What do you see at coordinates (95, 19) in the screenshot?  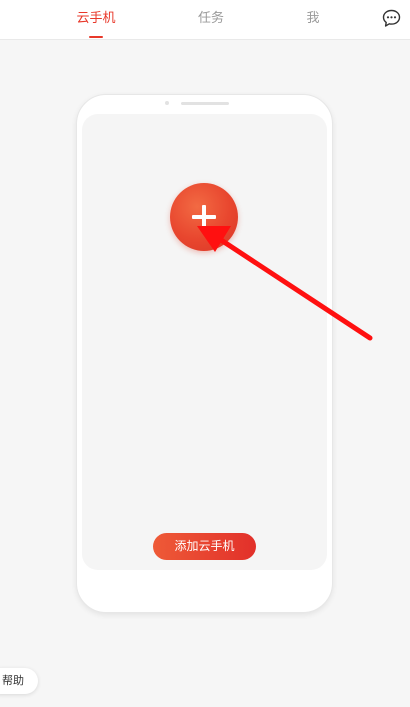 I see `tab-cloud-phone: 云手机` at bounding box center [95, 19].